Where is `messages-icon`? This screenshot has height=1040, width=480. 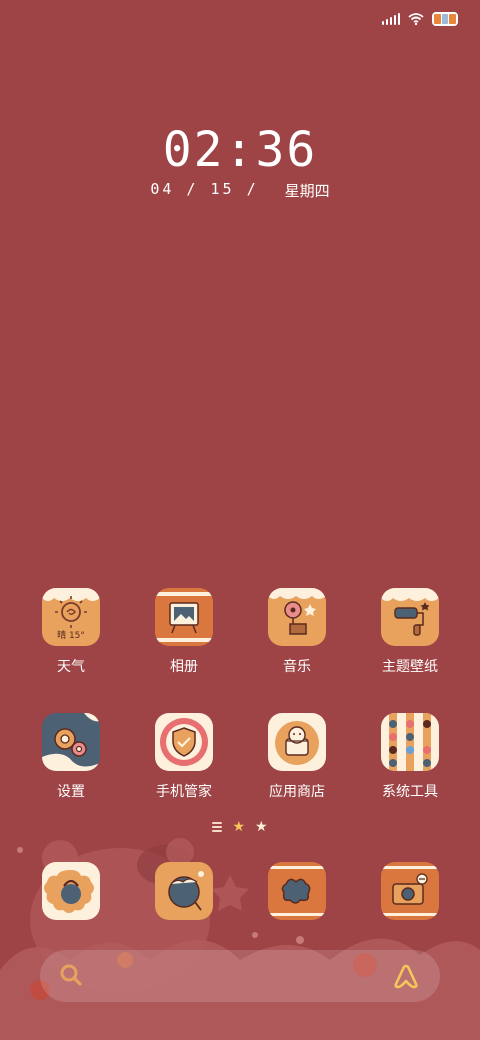
messages-icon is located at coordinates (184, 891).